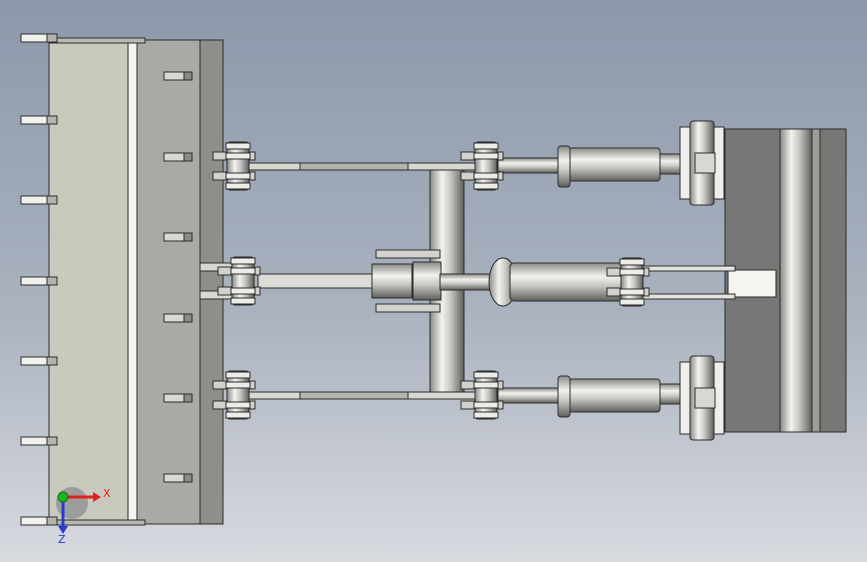 The image size is (867, 562). I want to click on lower-arm-web, so click(354, 395).